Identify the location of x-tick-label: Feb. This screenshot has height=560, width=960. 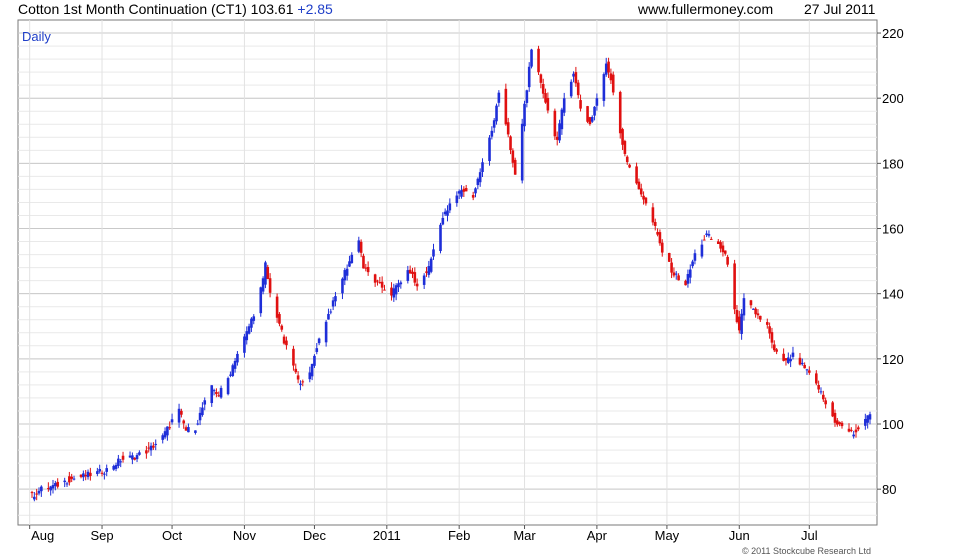
(459, 535).